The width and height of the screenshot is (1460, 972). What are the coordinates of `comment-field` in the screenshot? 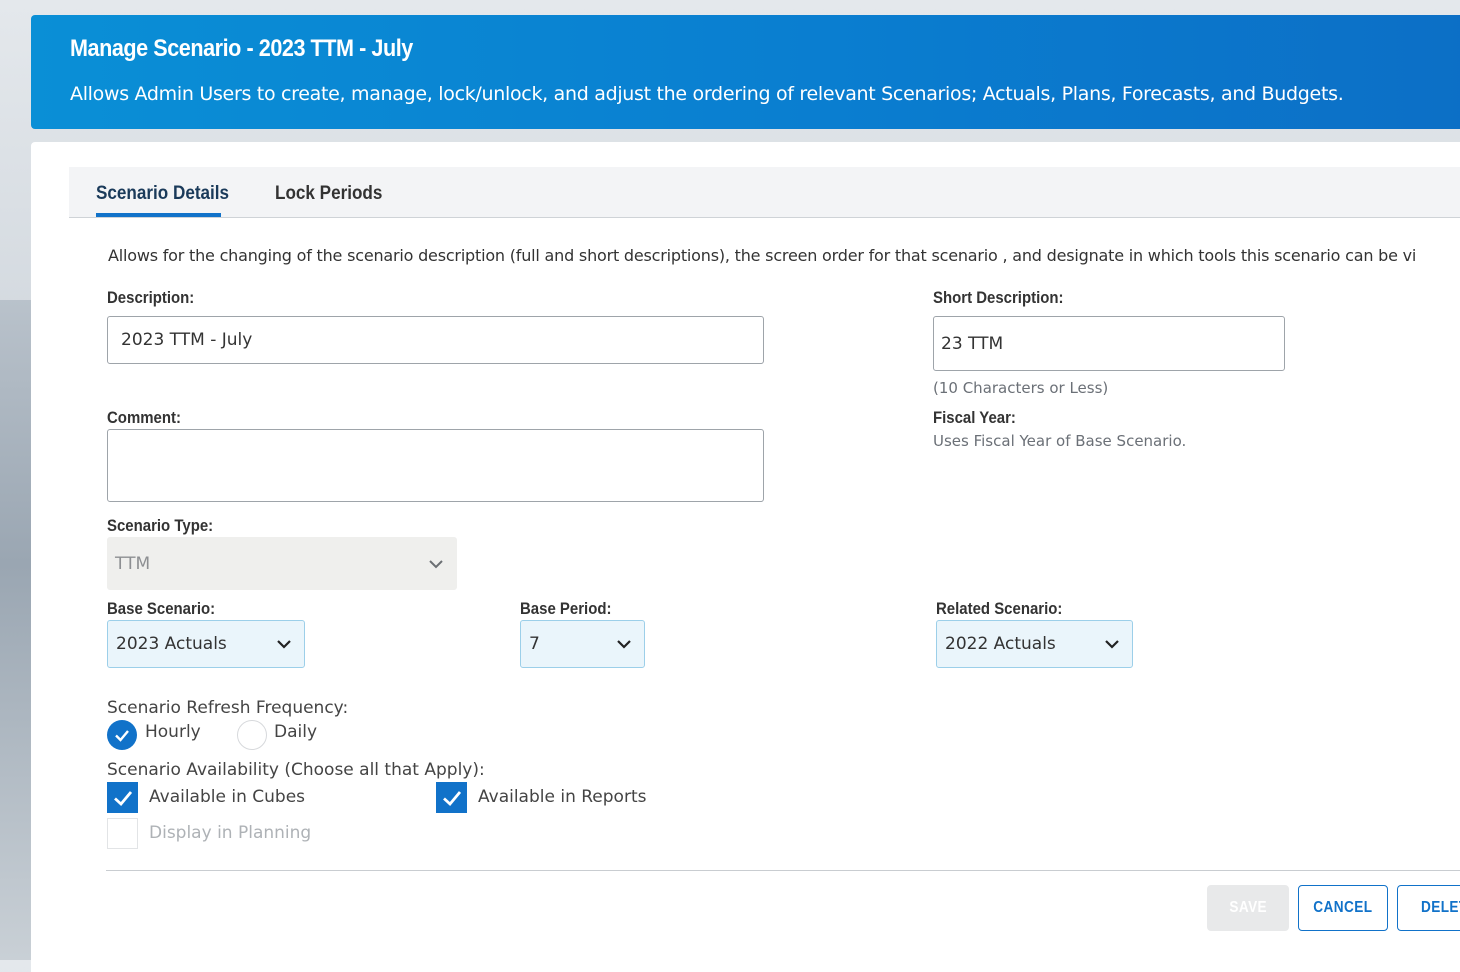 It's located at (435, 465).